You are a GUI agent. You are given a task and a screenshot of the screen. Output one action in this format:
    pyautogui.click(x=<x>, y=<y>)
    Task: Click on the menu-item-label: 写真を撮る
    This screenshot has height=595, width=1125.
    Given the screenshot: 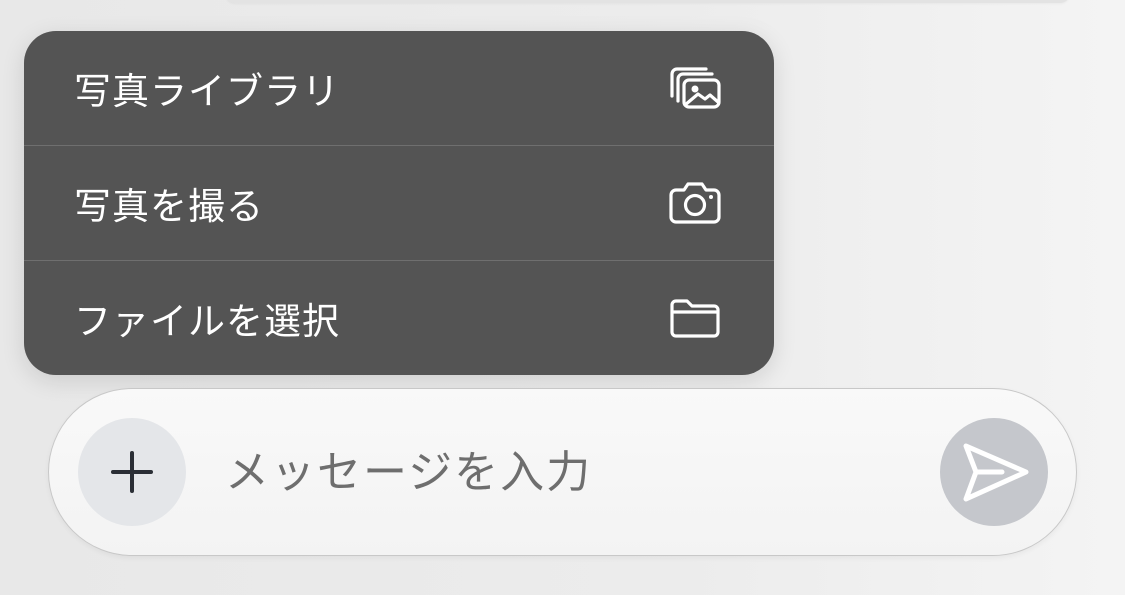 What is the action you would take?
    pyautogui.click(x=169, y=206)
    